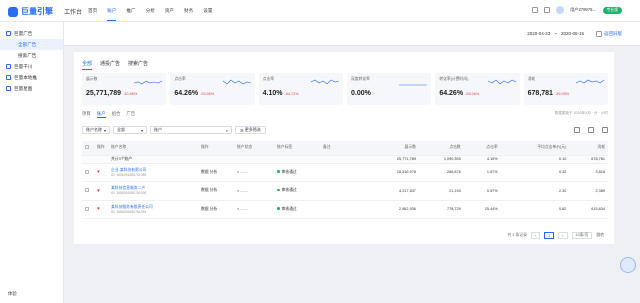  I want to click on settings-icon, so click(605, 130).